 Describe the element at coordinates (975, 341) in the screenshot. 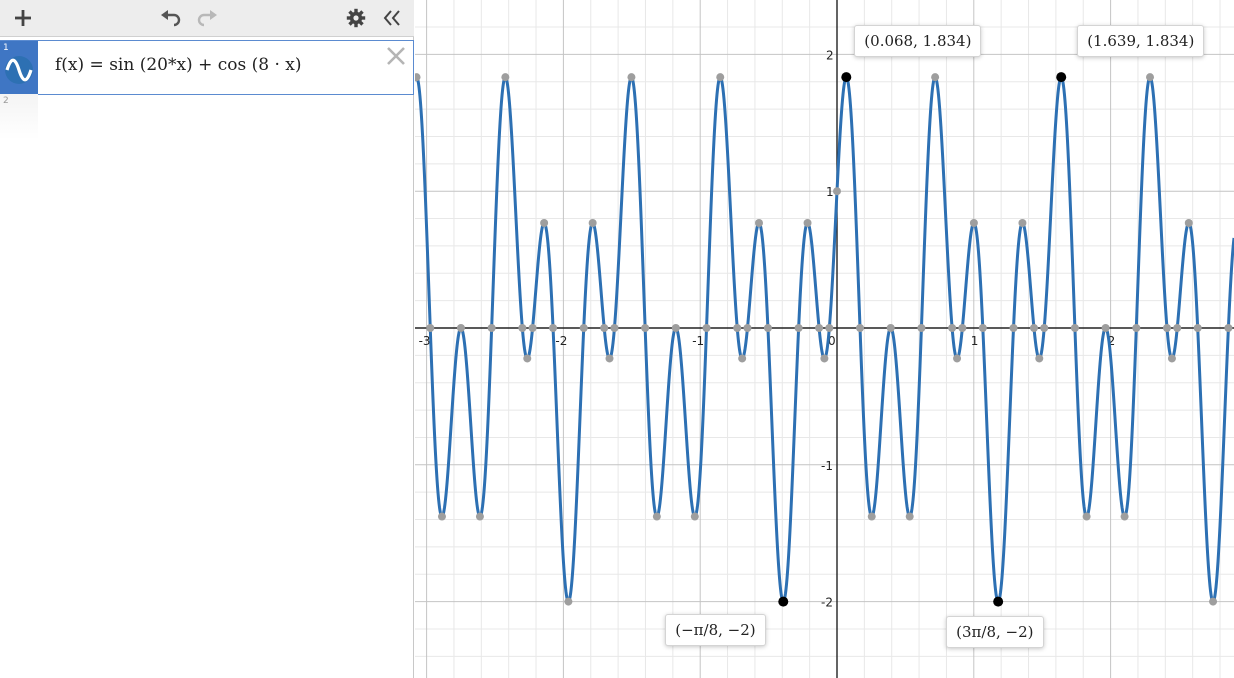

I see `x-tick-label: 1` at that location.